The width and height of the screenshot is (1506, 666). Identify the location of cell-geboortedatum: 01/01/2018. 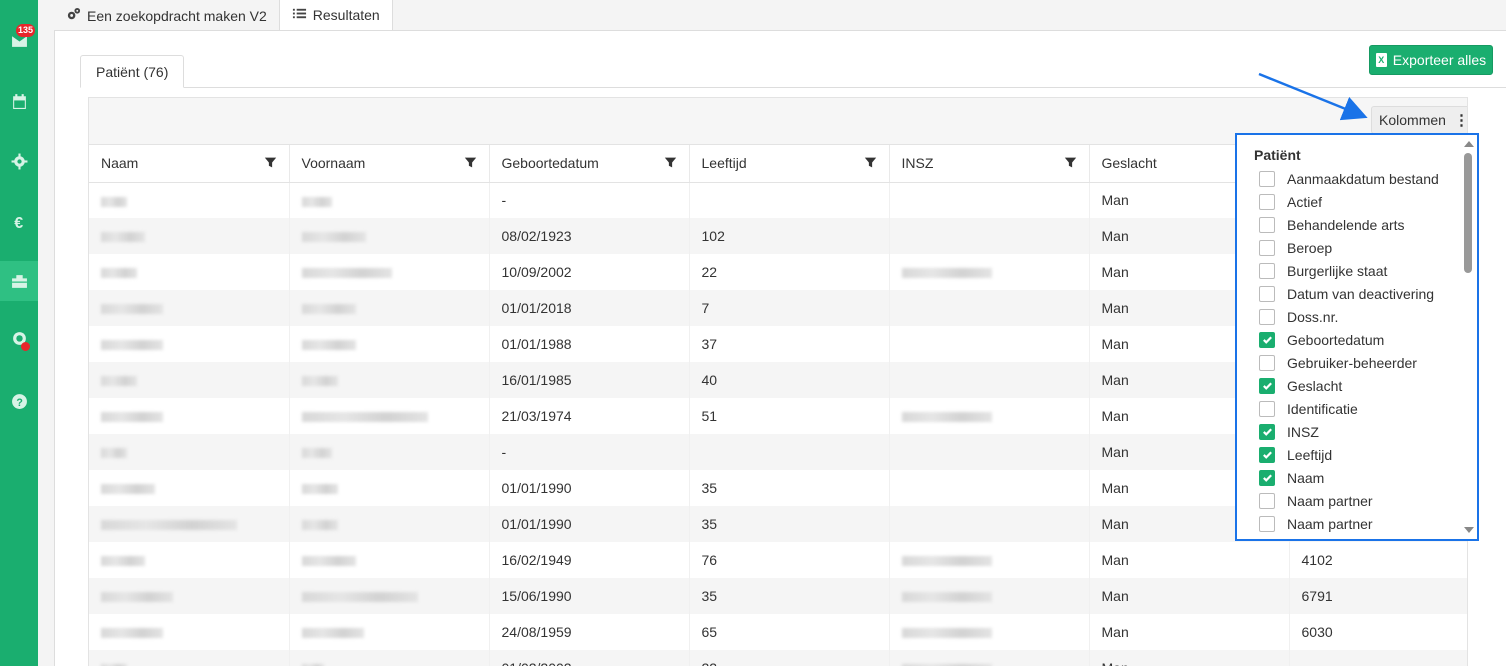
(589, 308).